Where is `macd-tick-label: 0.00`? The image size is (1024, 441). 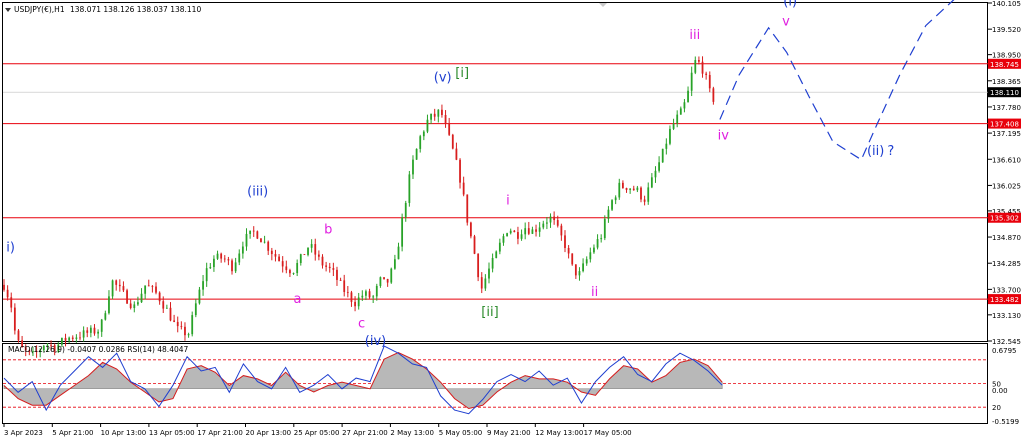 macd-tick-label: 0.00 is located at coordinates (1000, 391).